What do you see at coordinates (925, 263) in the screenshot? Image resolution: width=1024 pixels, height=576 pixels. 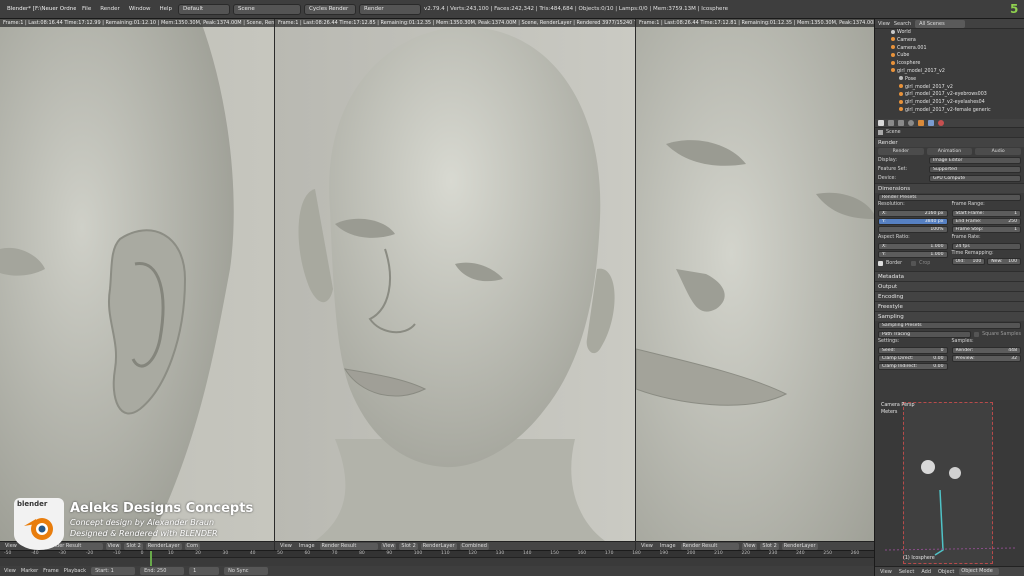 I see `crop-label: Crop` at bounding box center [925, 263].